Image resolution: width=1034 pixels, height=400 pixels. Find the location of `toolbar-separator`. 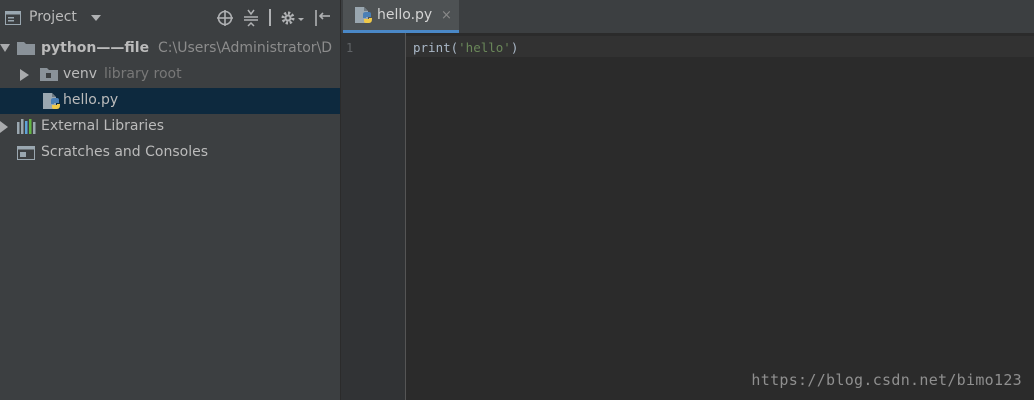

toolbar-separator is located at coordinates (270, 17).